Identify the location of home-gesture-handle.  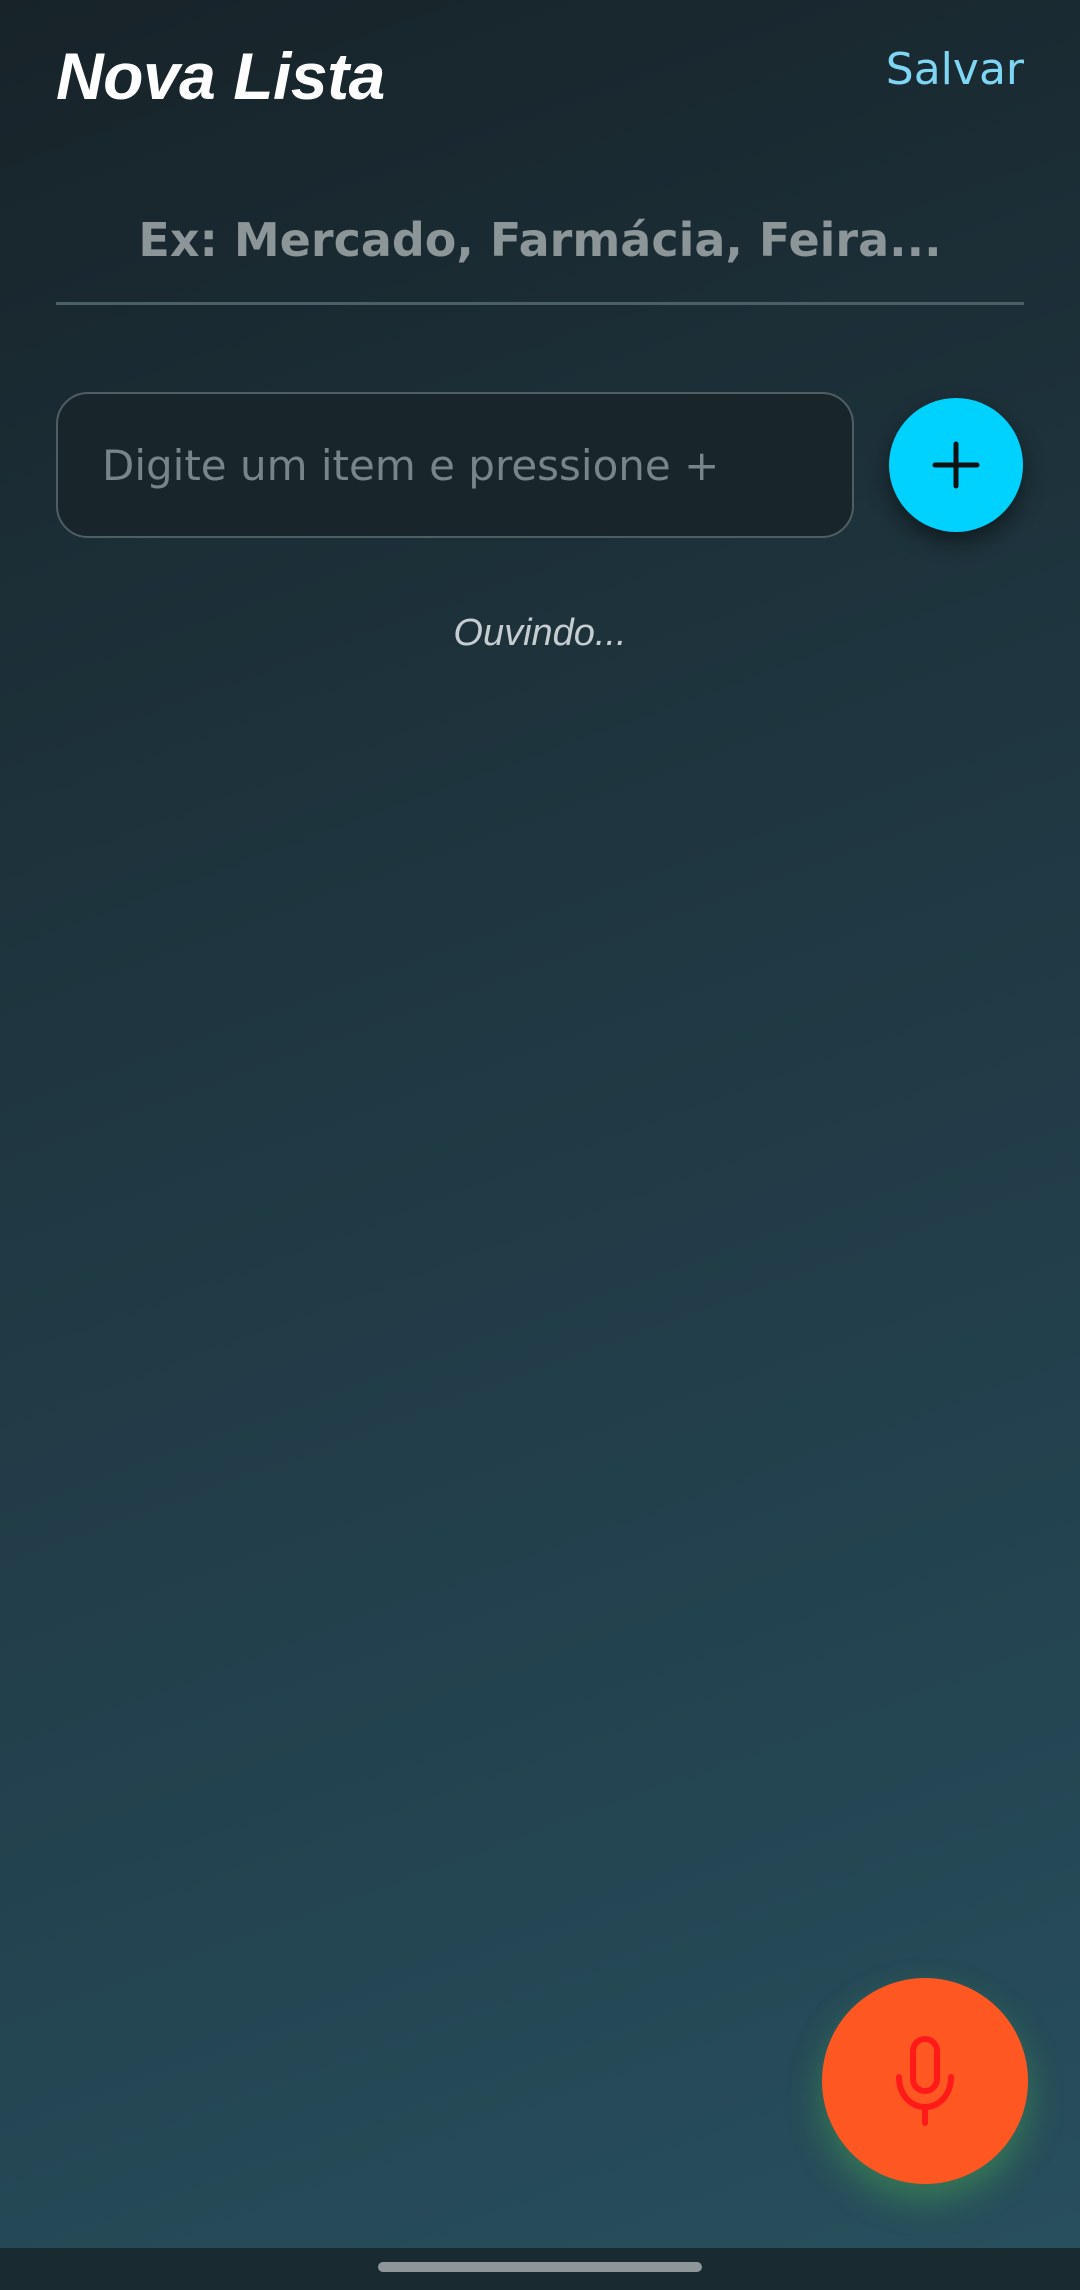
(540, 2267).